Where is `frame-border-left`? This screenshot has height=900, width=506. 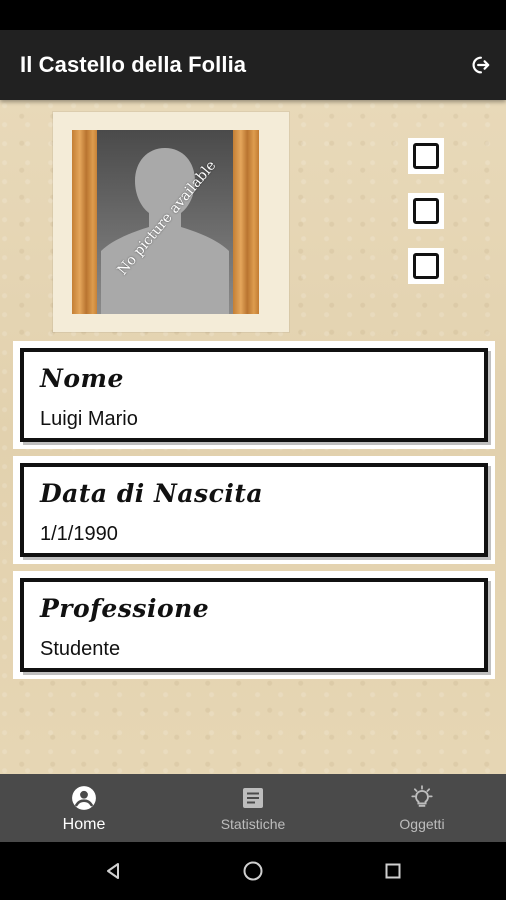 frame-border-left is located at coordinates (85, 222).